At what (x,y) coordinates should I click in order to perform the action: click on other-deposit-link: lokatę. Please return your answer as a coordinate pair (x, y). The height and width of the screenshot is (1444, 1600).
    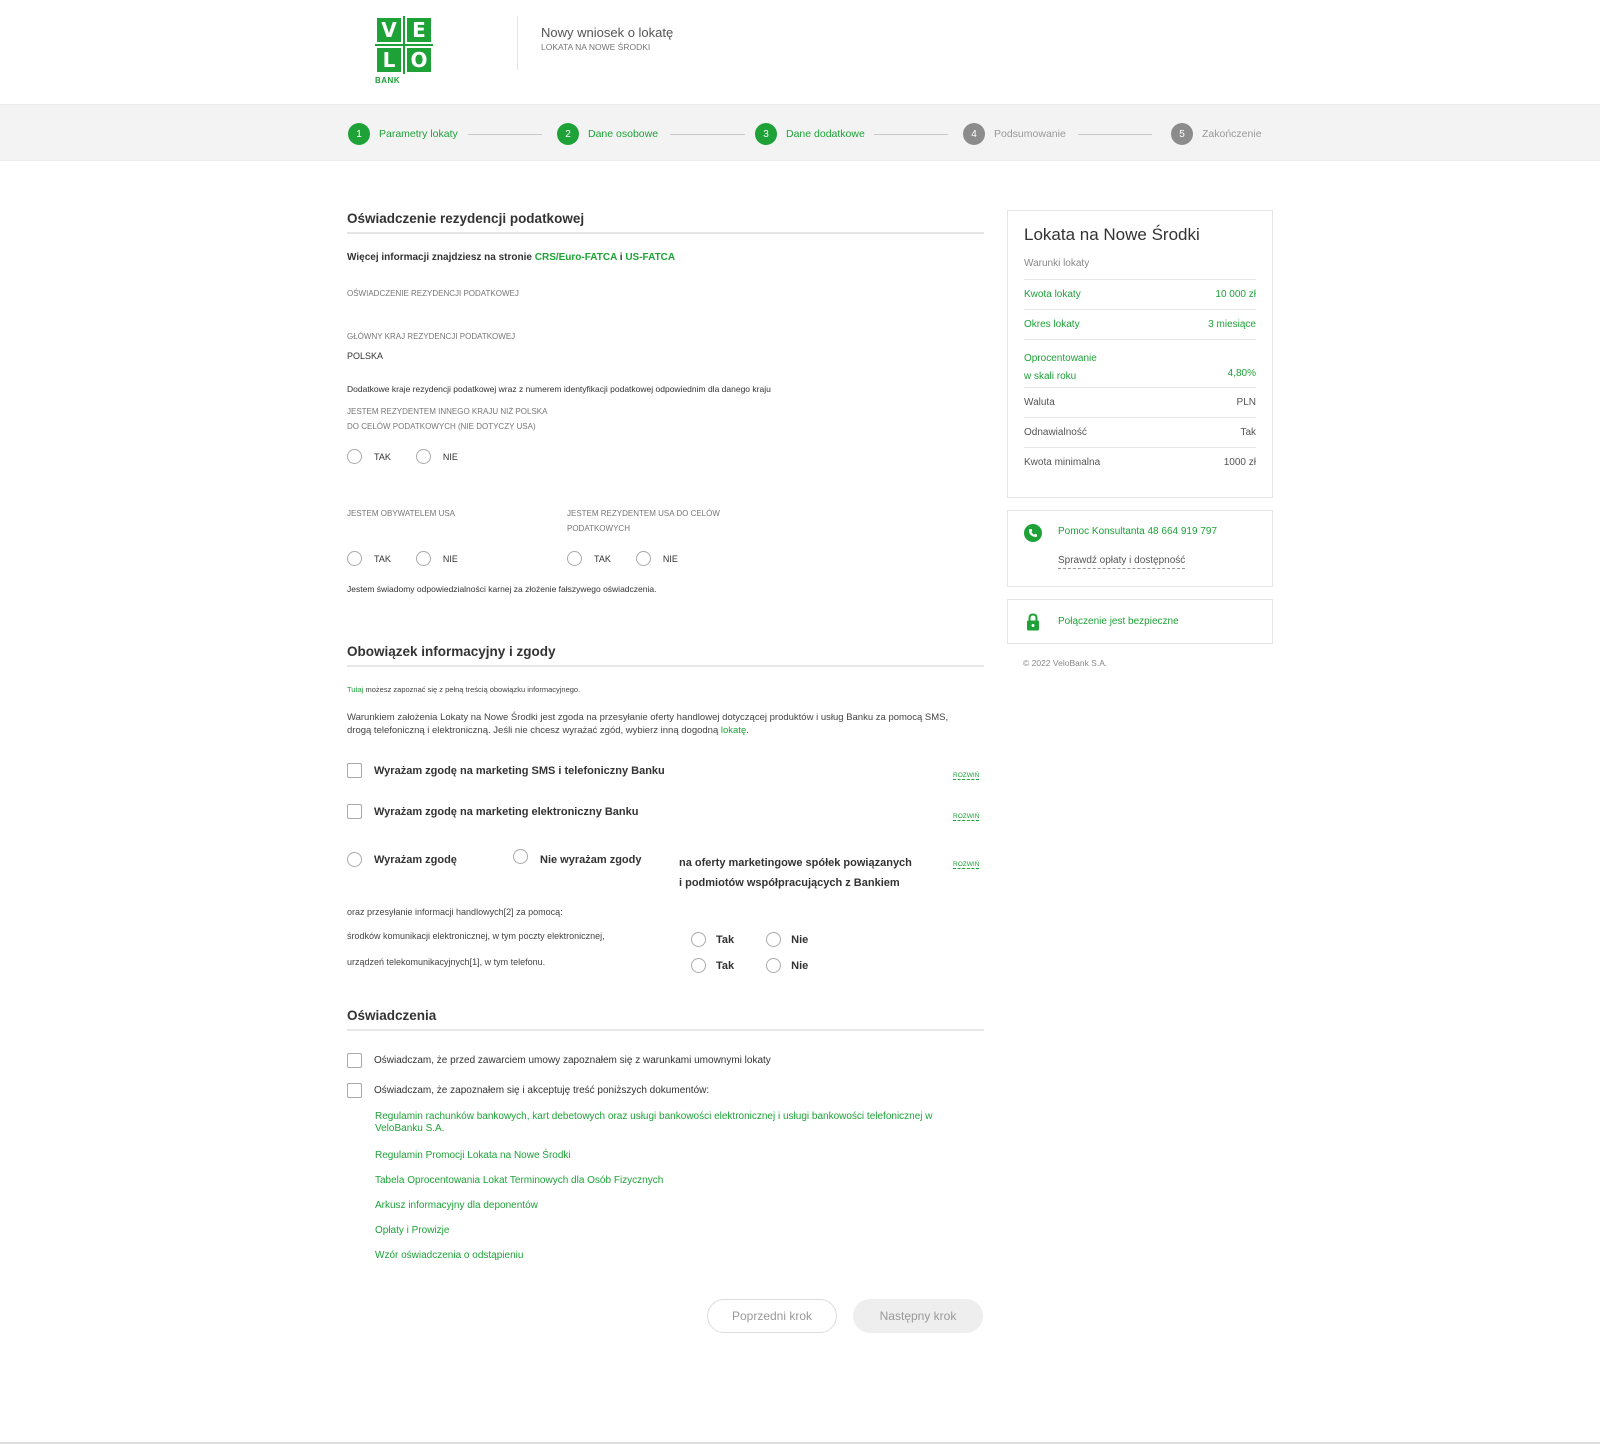
    Looking at the image, I should click on (733, 730).